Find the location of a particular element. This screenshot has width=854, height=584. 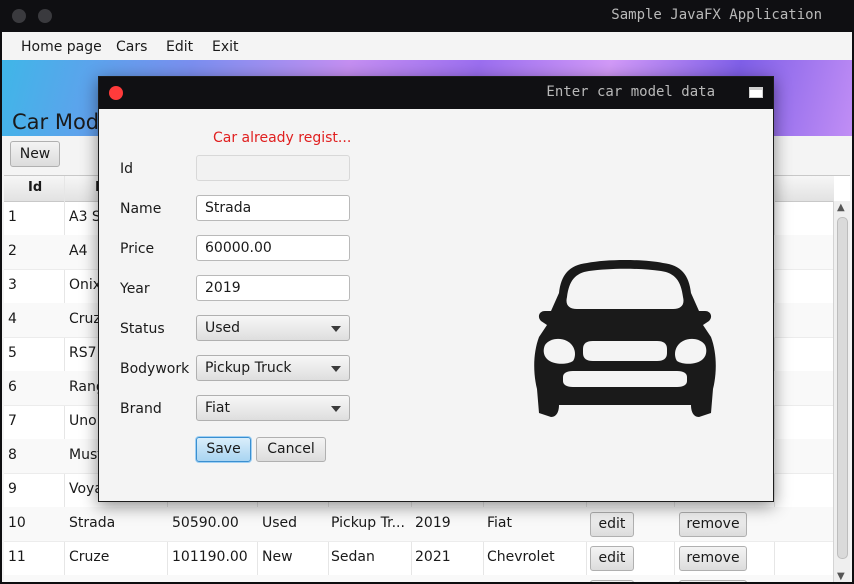

cell-id: 1 is located at coordinates (12, 217).